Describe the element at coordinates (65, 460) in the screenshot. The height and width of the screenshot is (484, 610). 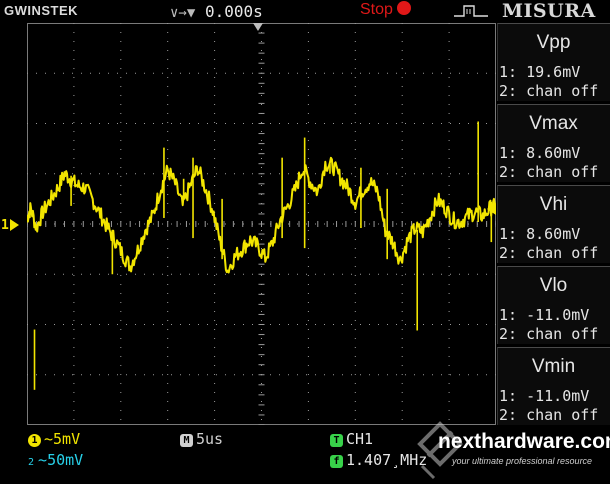
I see `ch2-scale-value: 50mV` at that location.